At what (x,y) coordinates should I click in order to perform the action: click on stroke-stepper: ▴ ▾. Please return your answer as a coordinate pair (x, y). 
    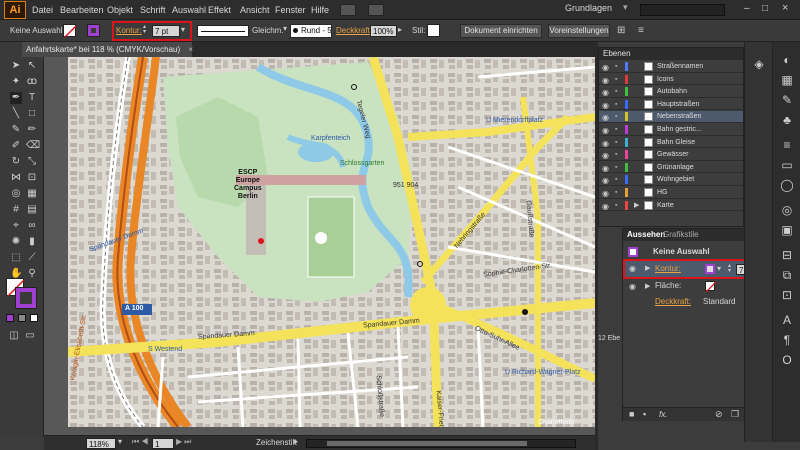
    Looking at the image, I should click on (146, 30).